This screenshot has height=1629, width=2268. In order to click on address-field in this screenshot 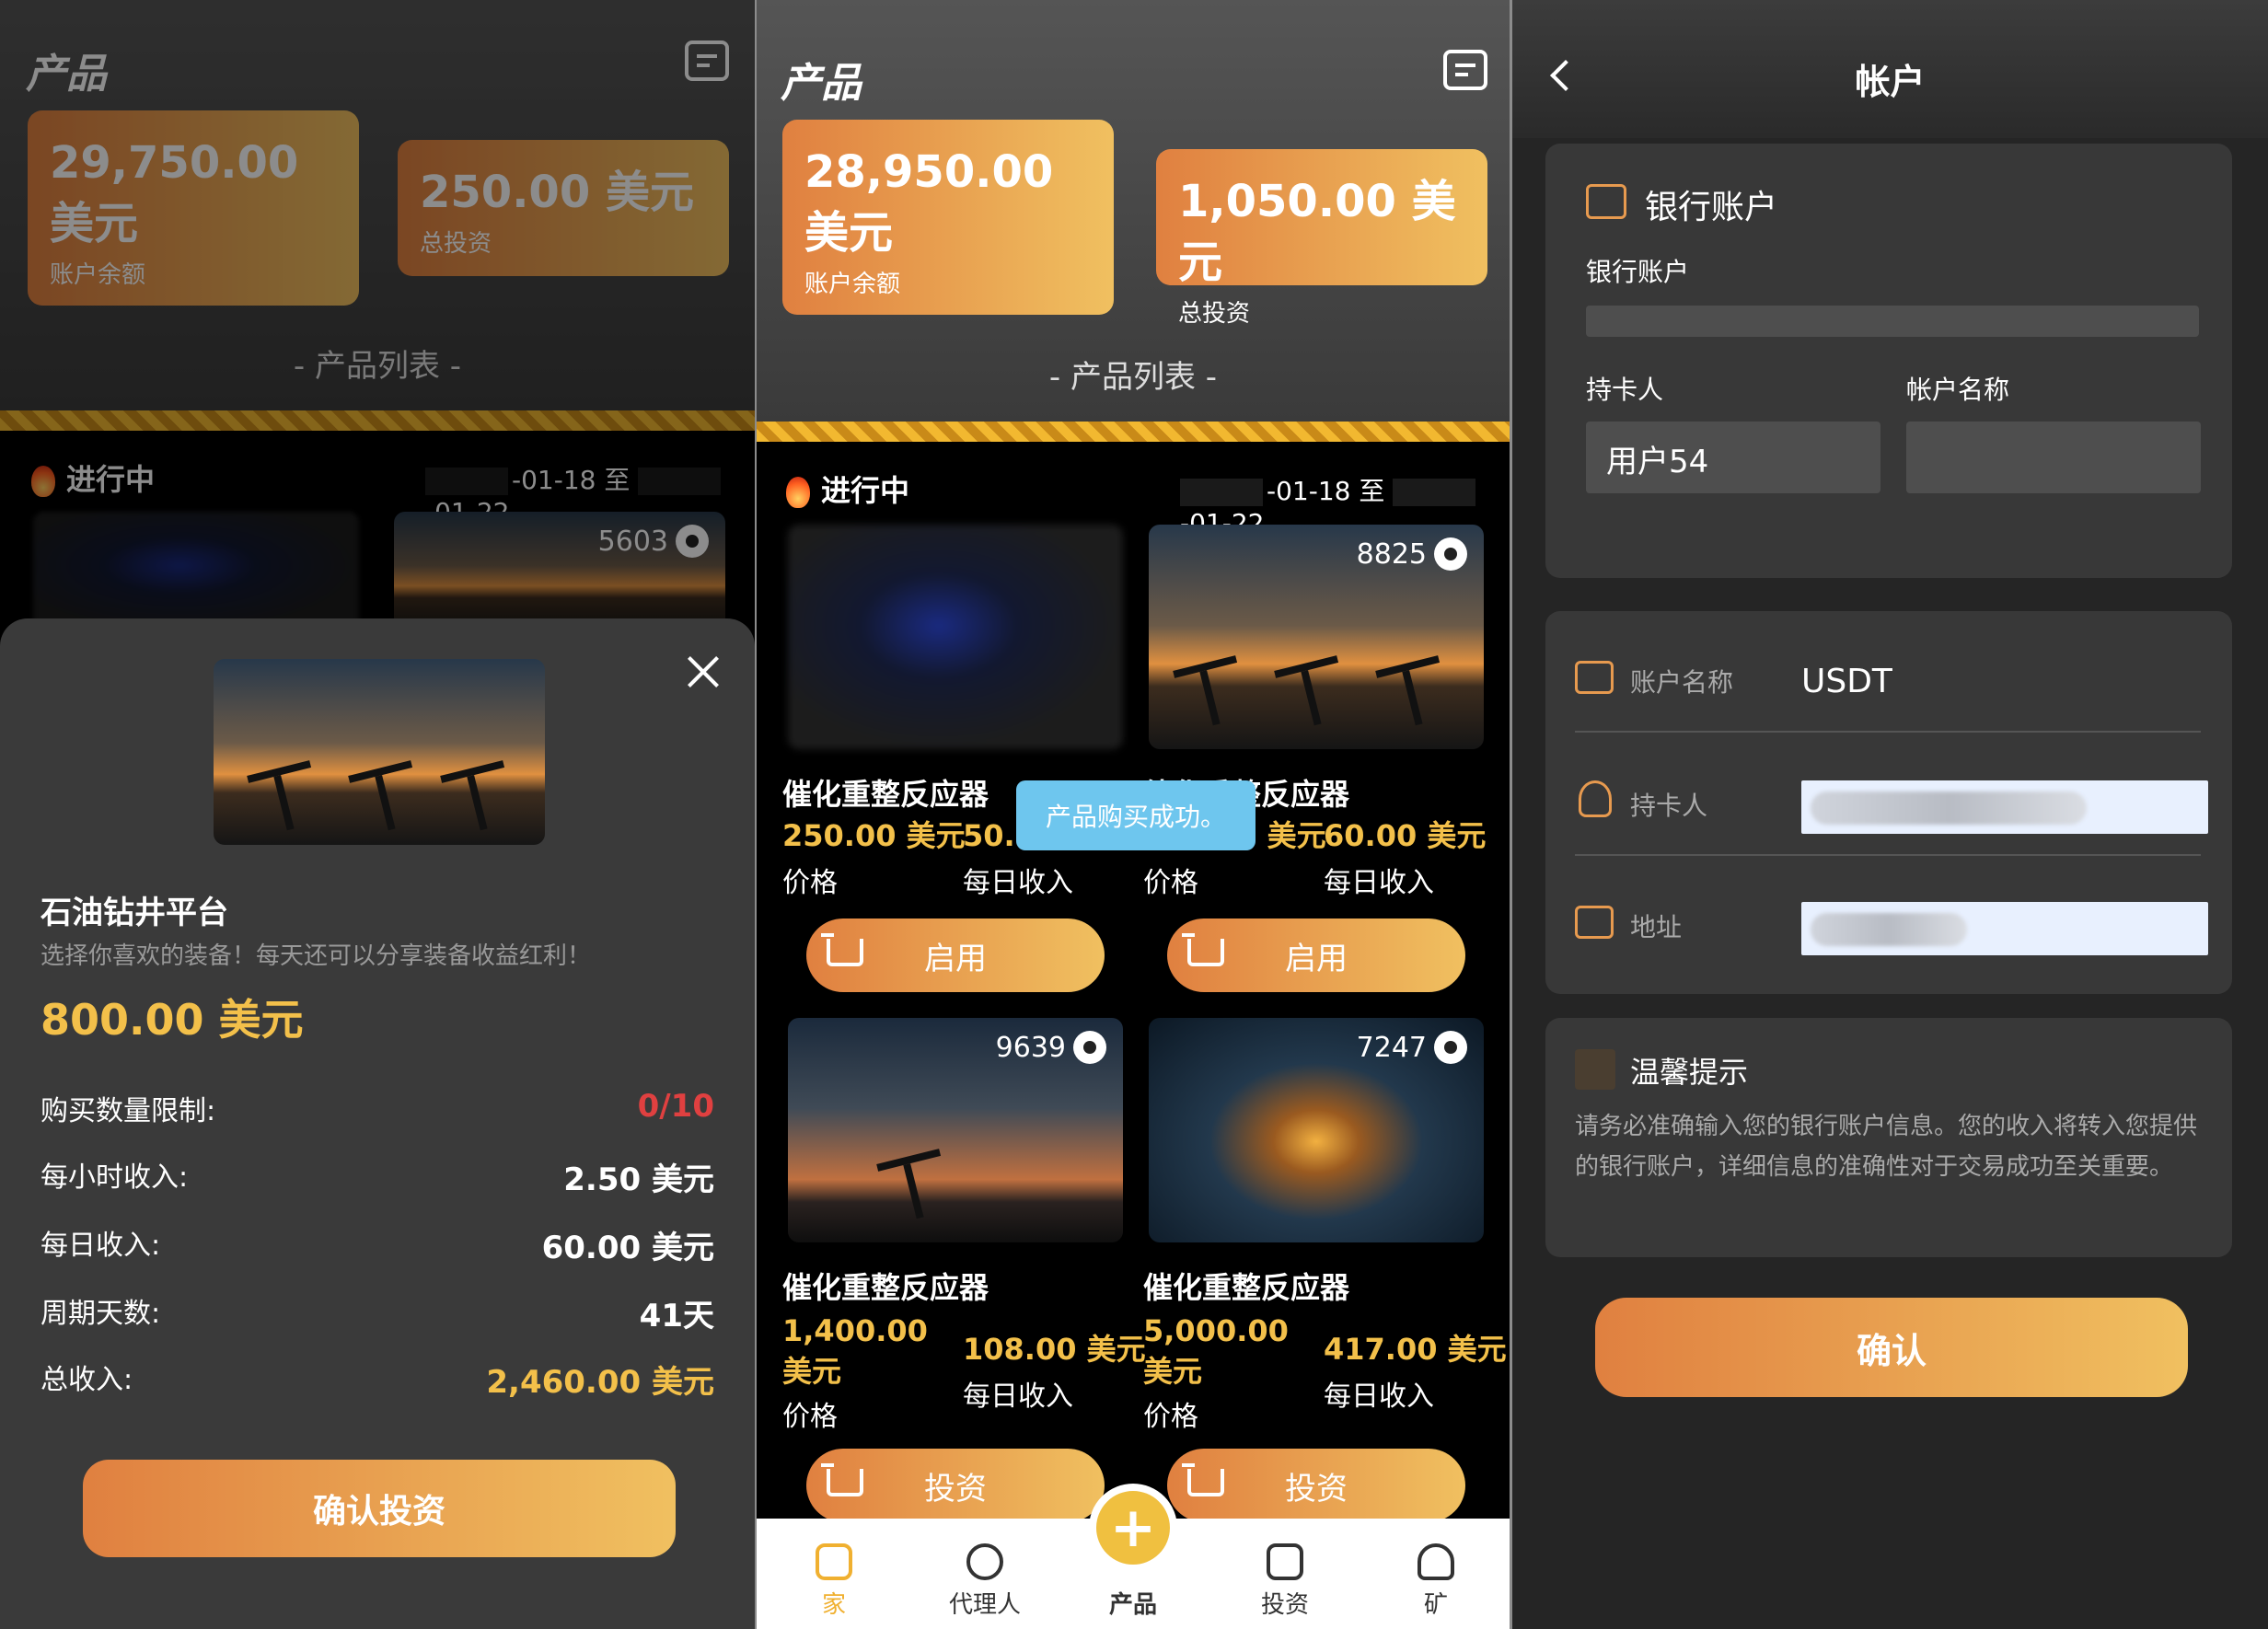, I will do `click(2004, 928)`.